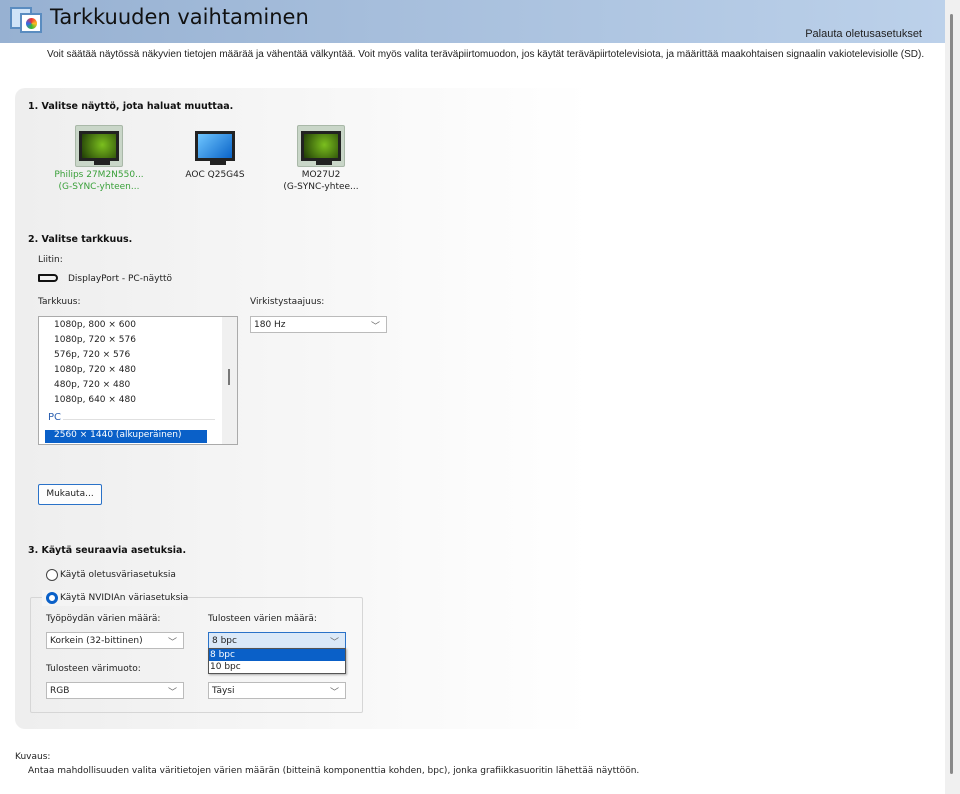  I want to click on listbox-scrollbar, so click(229, 380).